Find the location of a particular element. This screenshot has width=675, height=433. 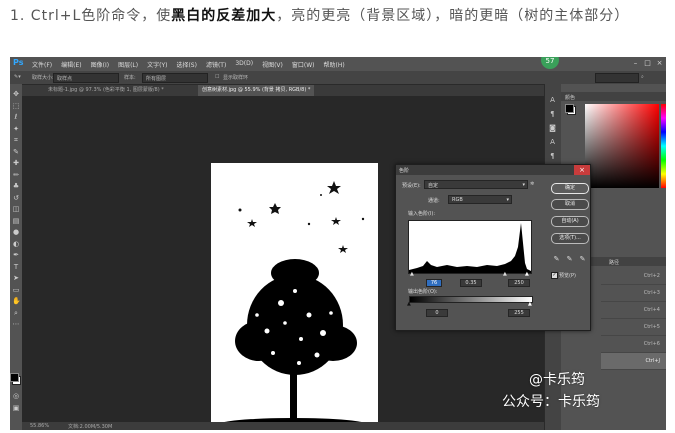

foreground-color-swatch is located at coordinates (14, 377).